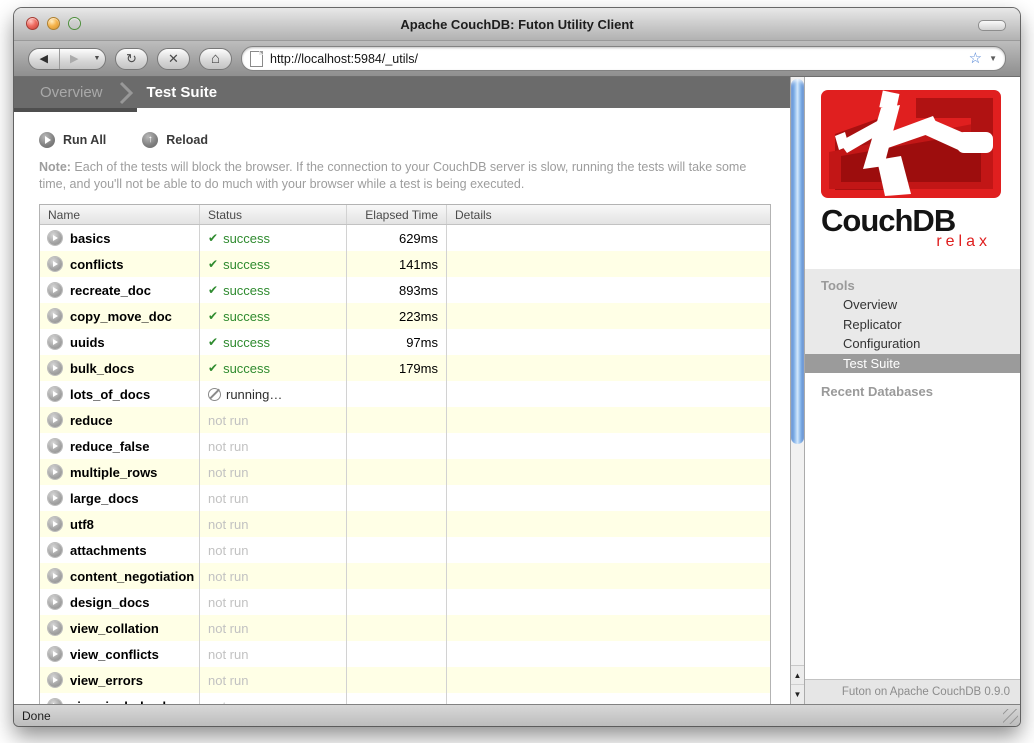 This screenshot has width=1034, height=743. I want to click on test-name-cell: multiple_rows, so click(119, 472).